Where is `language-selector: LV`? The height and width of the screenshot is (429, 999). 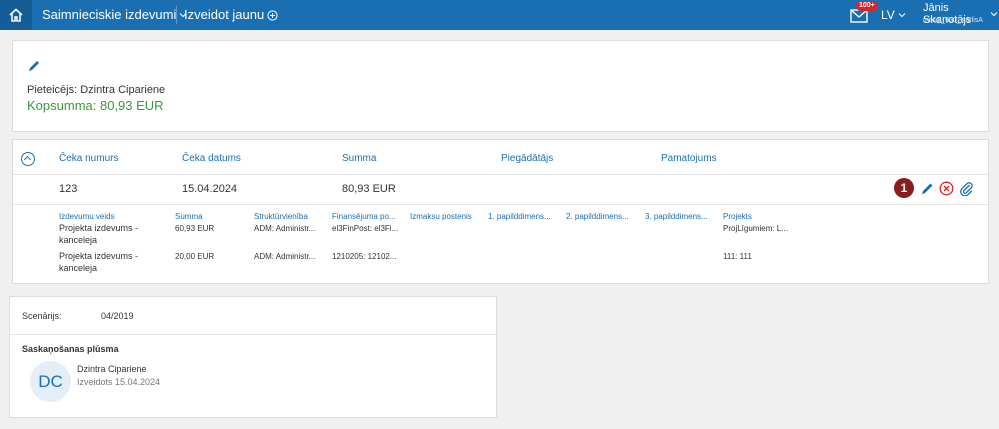 language-selector: LV is located at coordinates (893, 15).